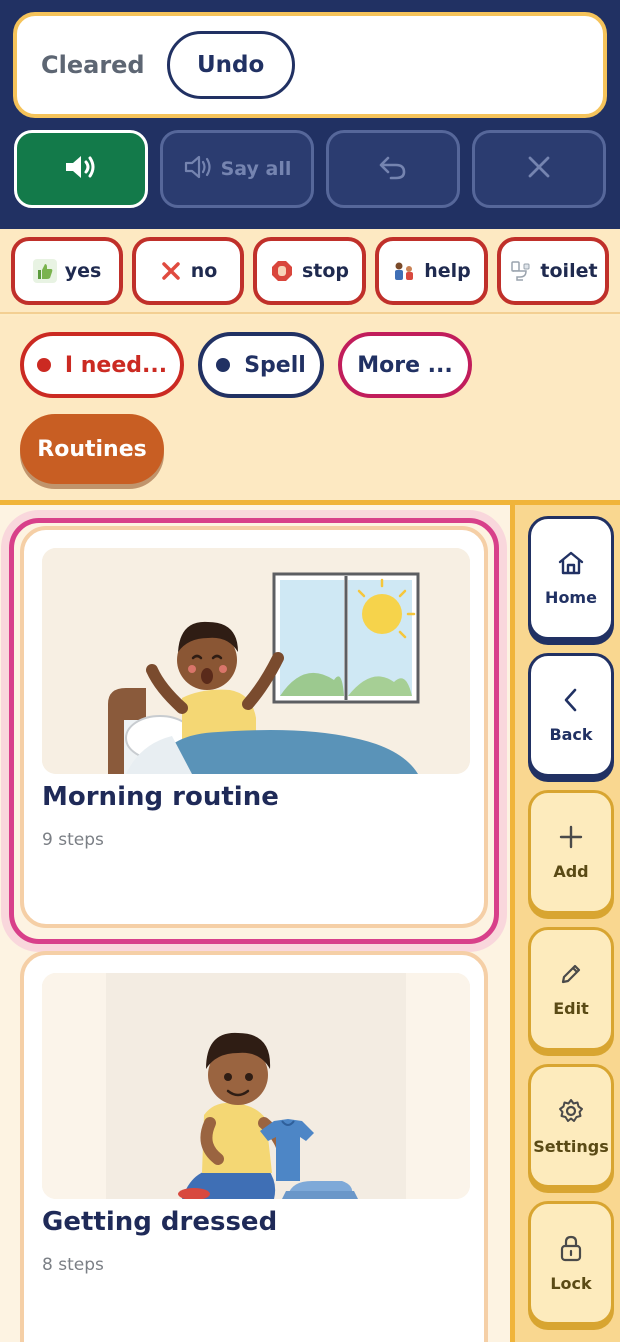  I want to click on quick-chip-label: stop, so click(325, 271).